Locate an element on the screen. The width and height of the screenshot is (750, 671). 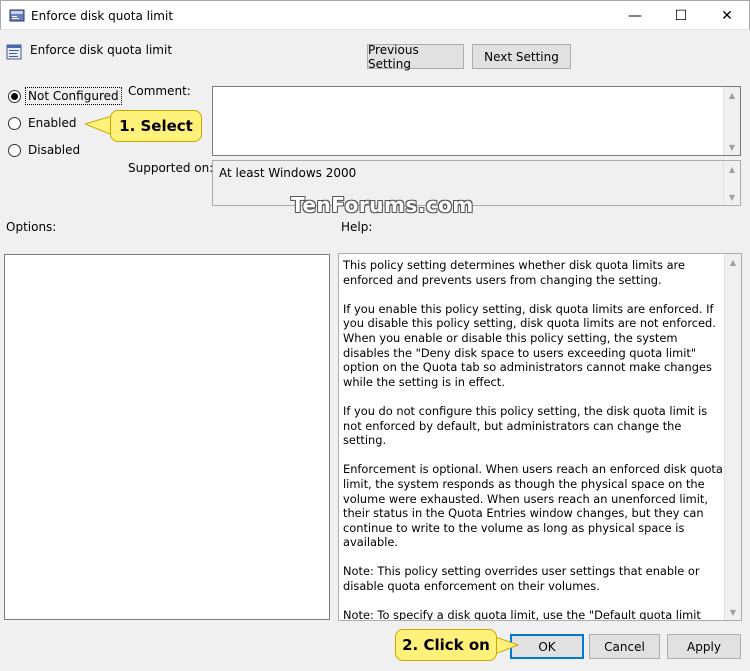
supported-on-scrollbar: ▲ ▼ is located at coordinates (731, 183).